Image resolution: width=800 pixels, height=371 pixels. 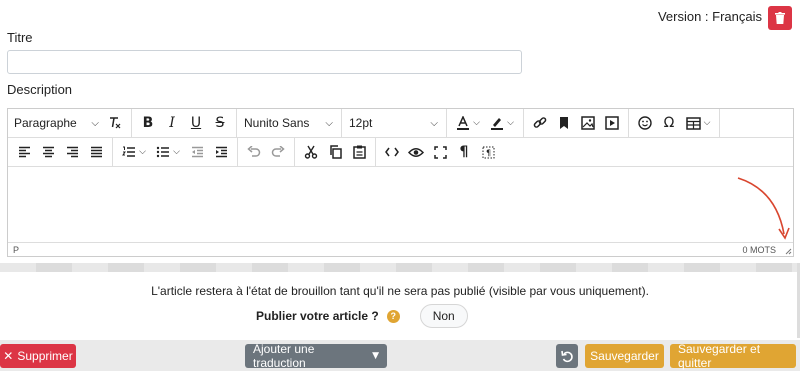 I want to click on publish-question: Publier votre article ?, so click(x=317, y=316).